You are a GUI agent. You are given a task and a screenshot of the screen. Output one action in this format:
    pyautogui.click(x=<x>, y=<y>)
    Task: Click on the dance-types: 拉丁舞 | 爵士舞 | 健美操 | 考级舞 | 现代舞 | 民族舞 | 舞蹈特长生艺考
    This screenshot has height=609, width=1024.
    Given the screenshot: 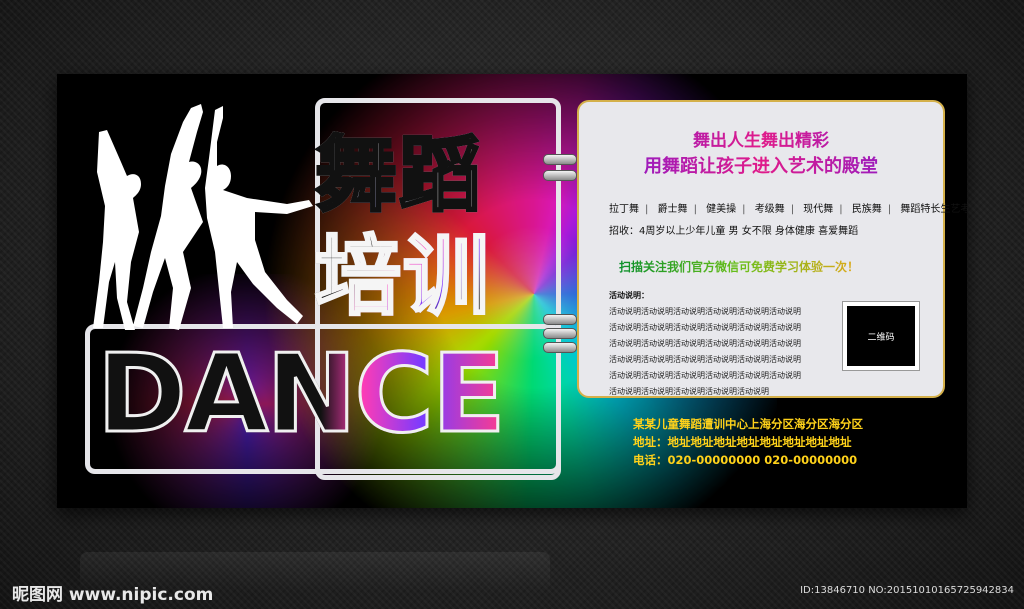 What is the action you would take?
    pyautogui.click(x=788, y=207)
    